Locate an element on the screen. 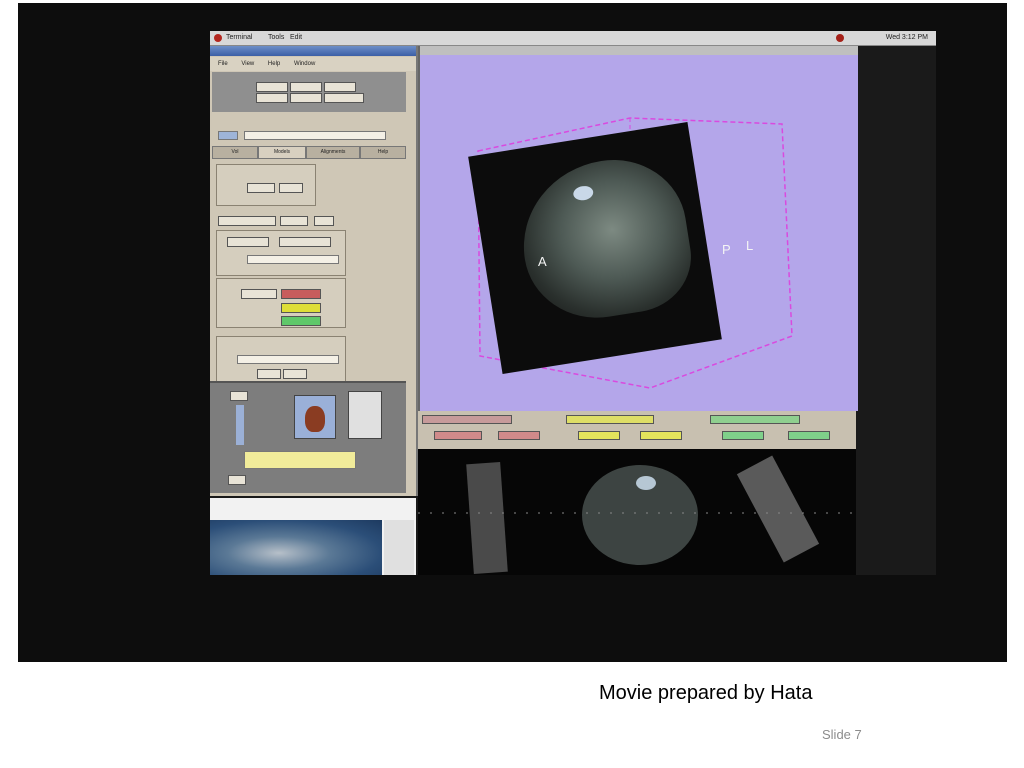 The image size is (1024, 768). path-field is located at coordinates (288, 359).